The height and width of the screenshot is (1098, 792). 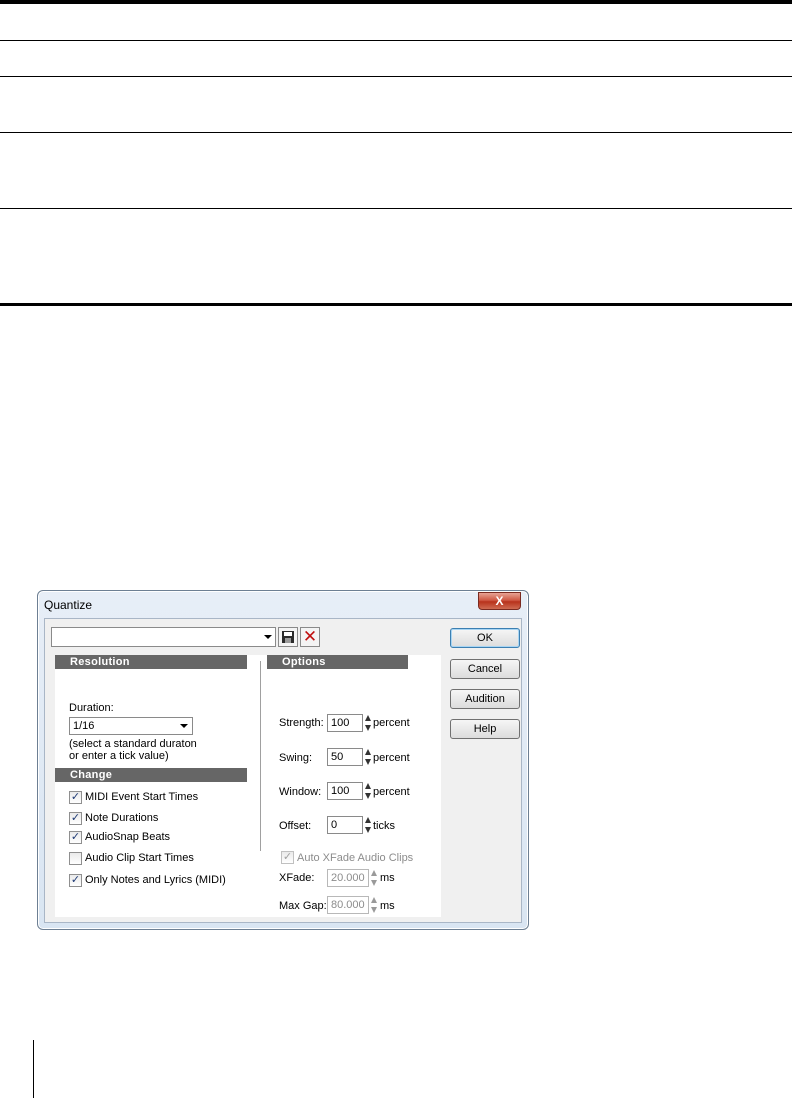 I want to click on max-gap-label: Max Gap:, so click(x=303, y=906).